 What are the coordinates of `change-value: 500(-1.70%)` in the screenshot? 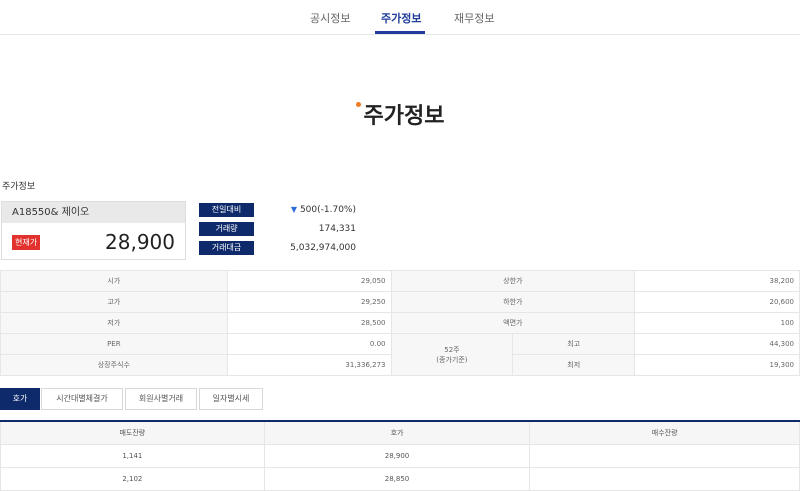 It's located at (327, 210).